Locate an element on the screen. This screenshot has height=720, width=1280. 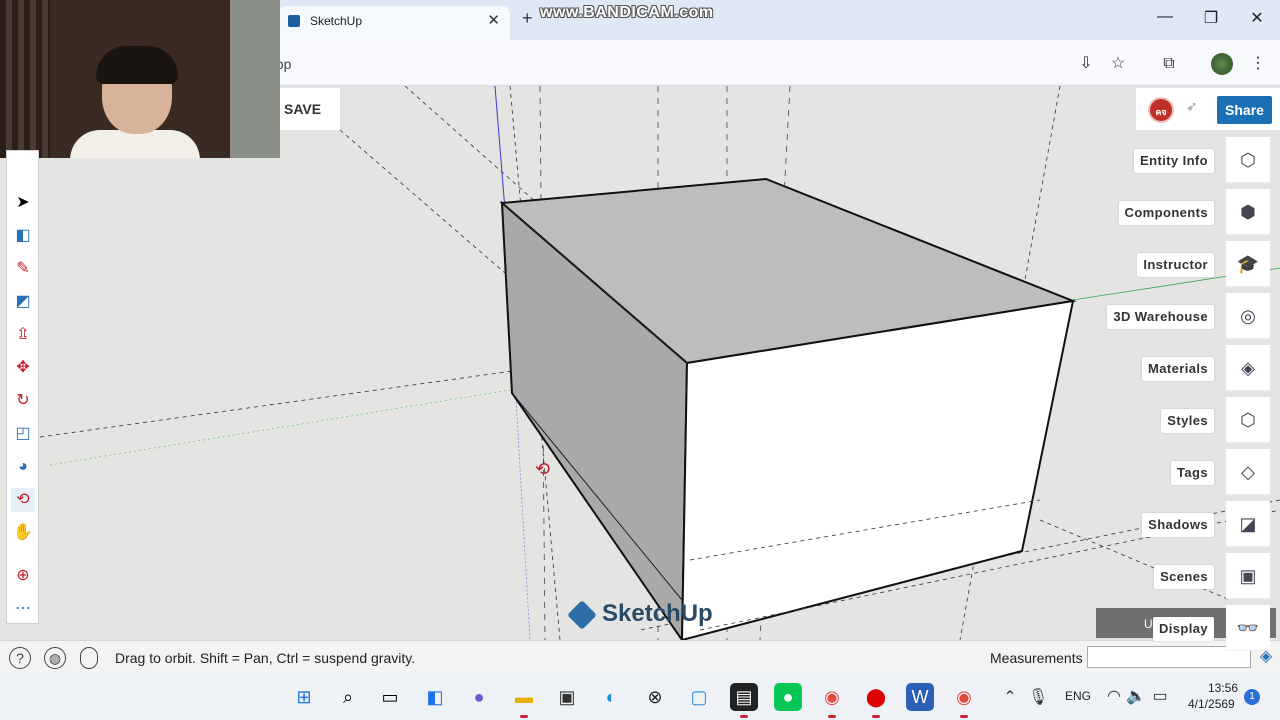
shadows-icon: ◪ is located at coordinates (1248, 524).